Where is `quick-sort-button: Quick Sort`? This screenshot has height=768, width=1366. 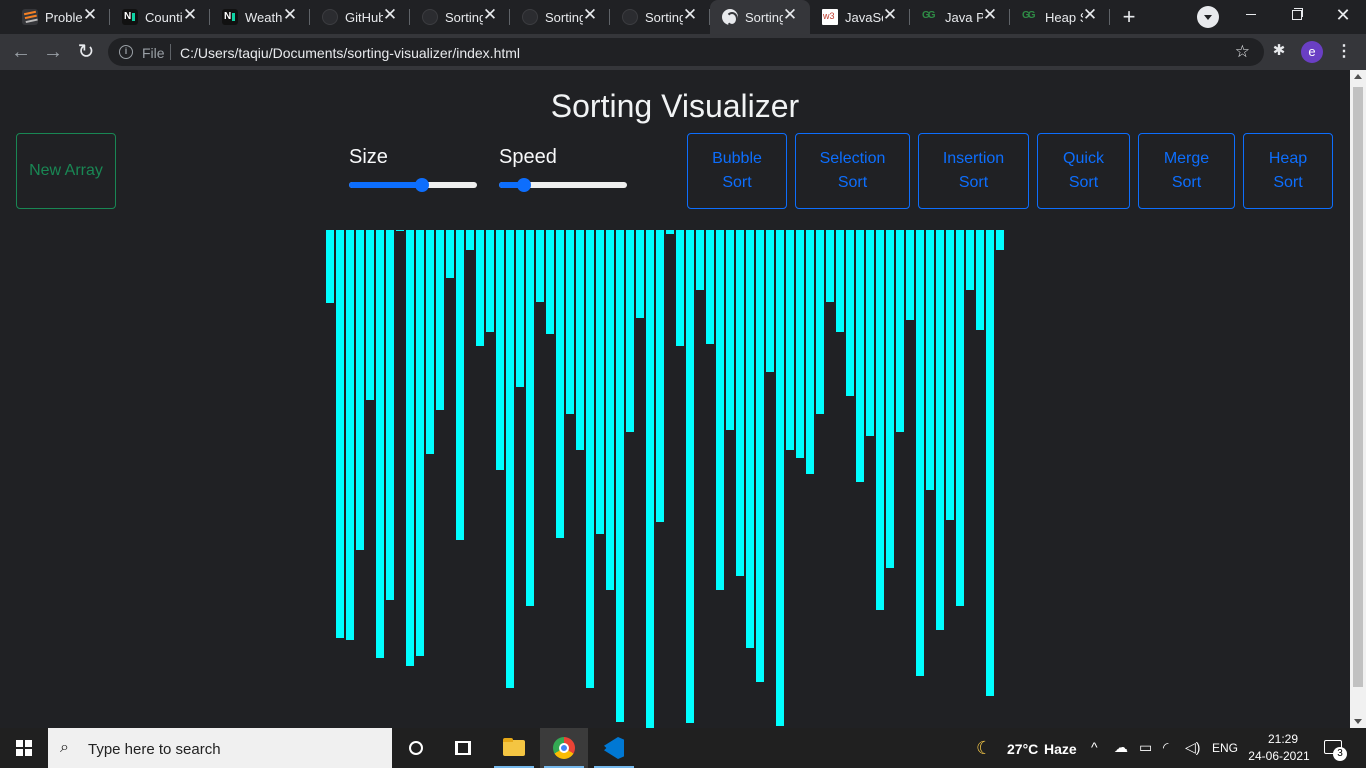 quick-sort-button: Quick Sort is located at coordinates (1083, 171).